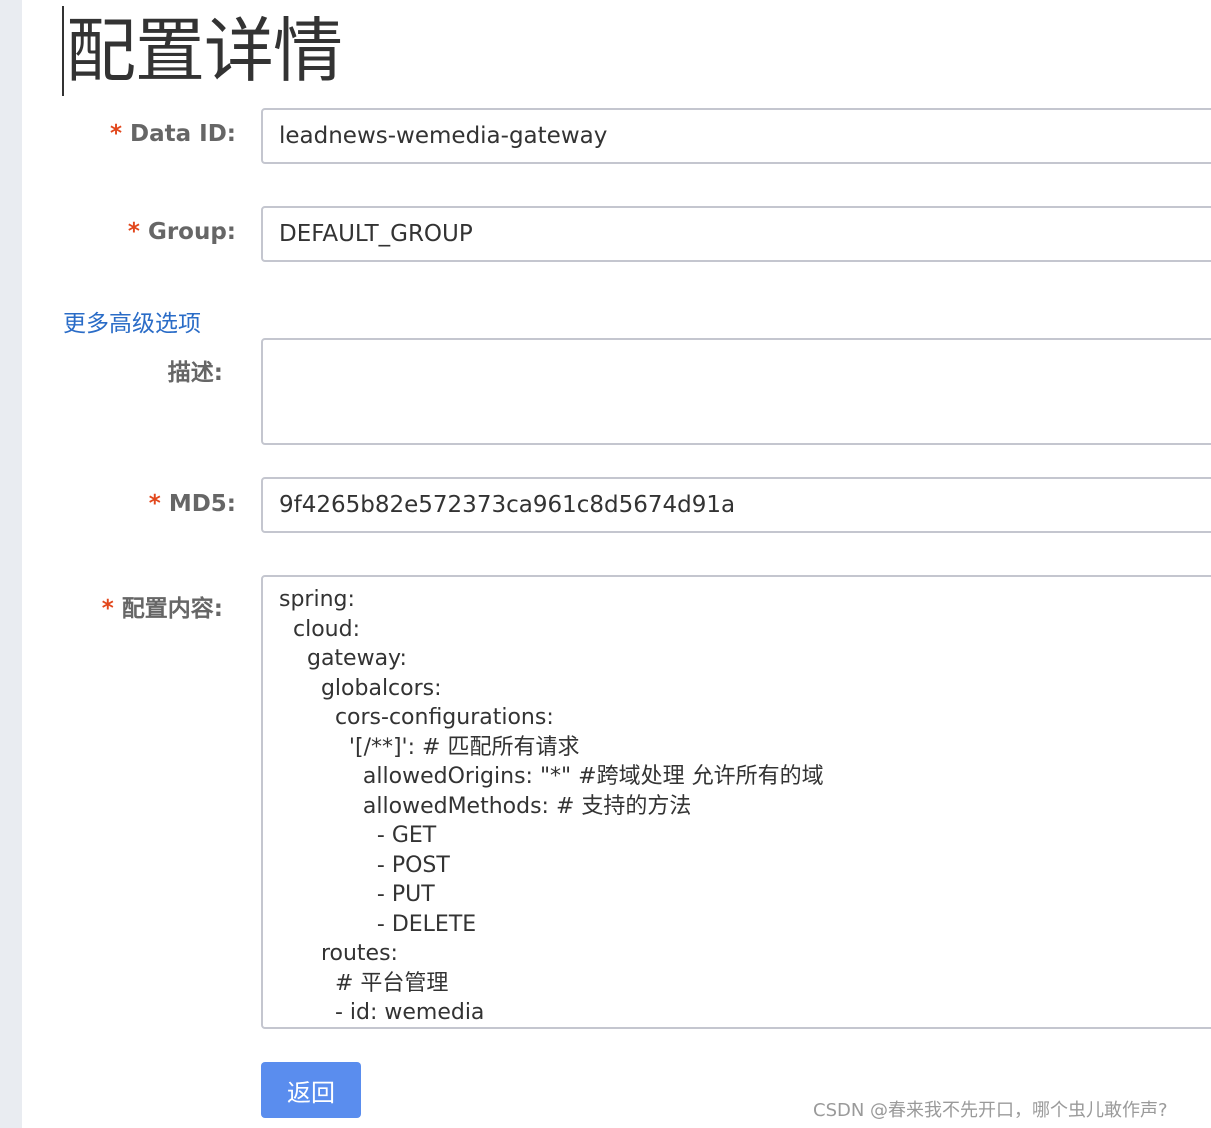  I want to click on code-line: gateway:, so click(343, 658).